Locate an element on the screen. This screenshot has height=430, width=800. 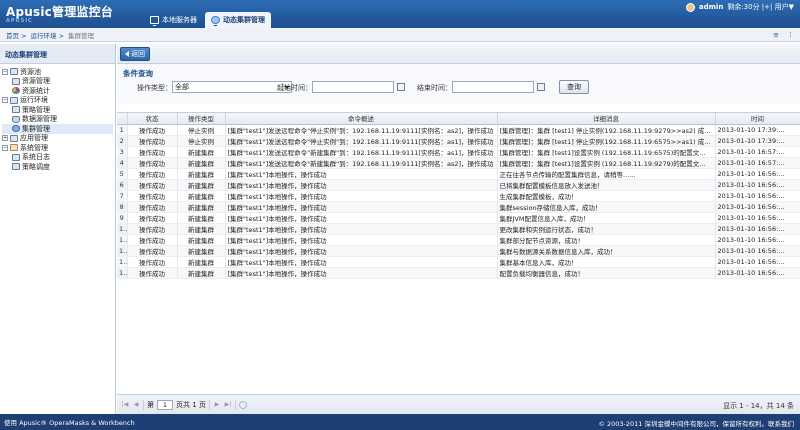
row-index: 8 is located at coordinates (122, 207).